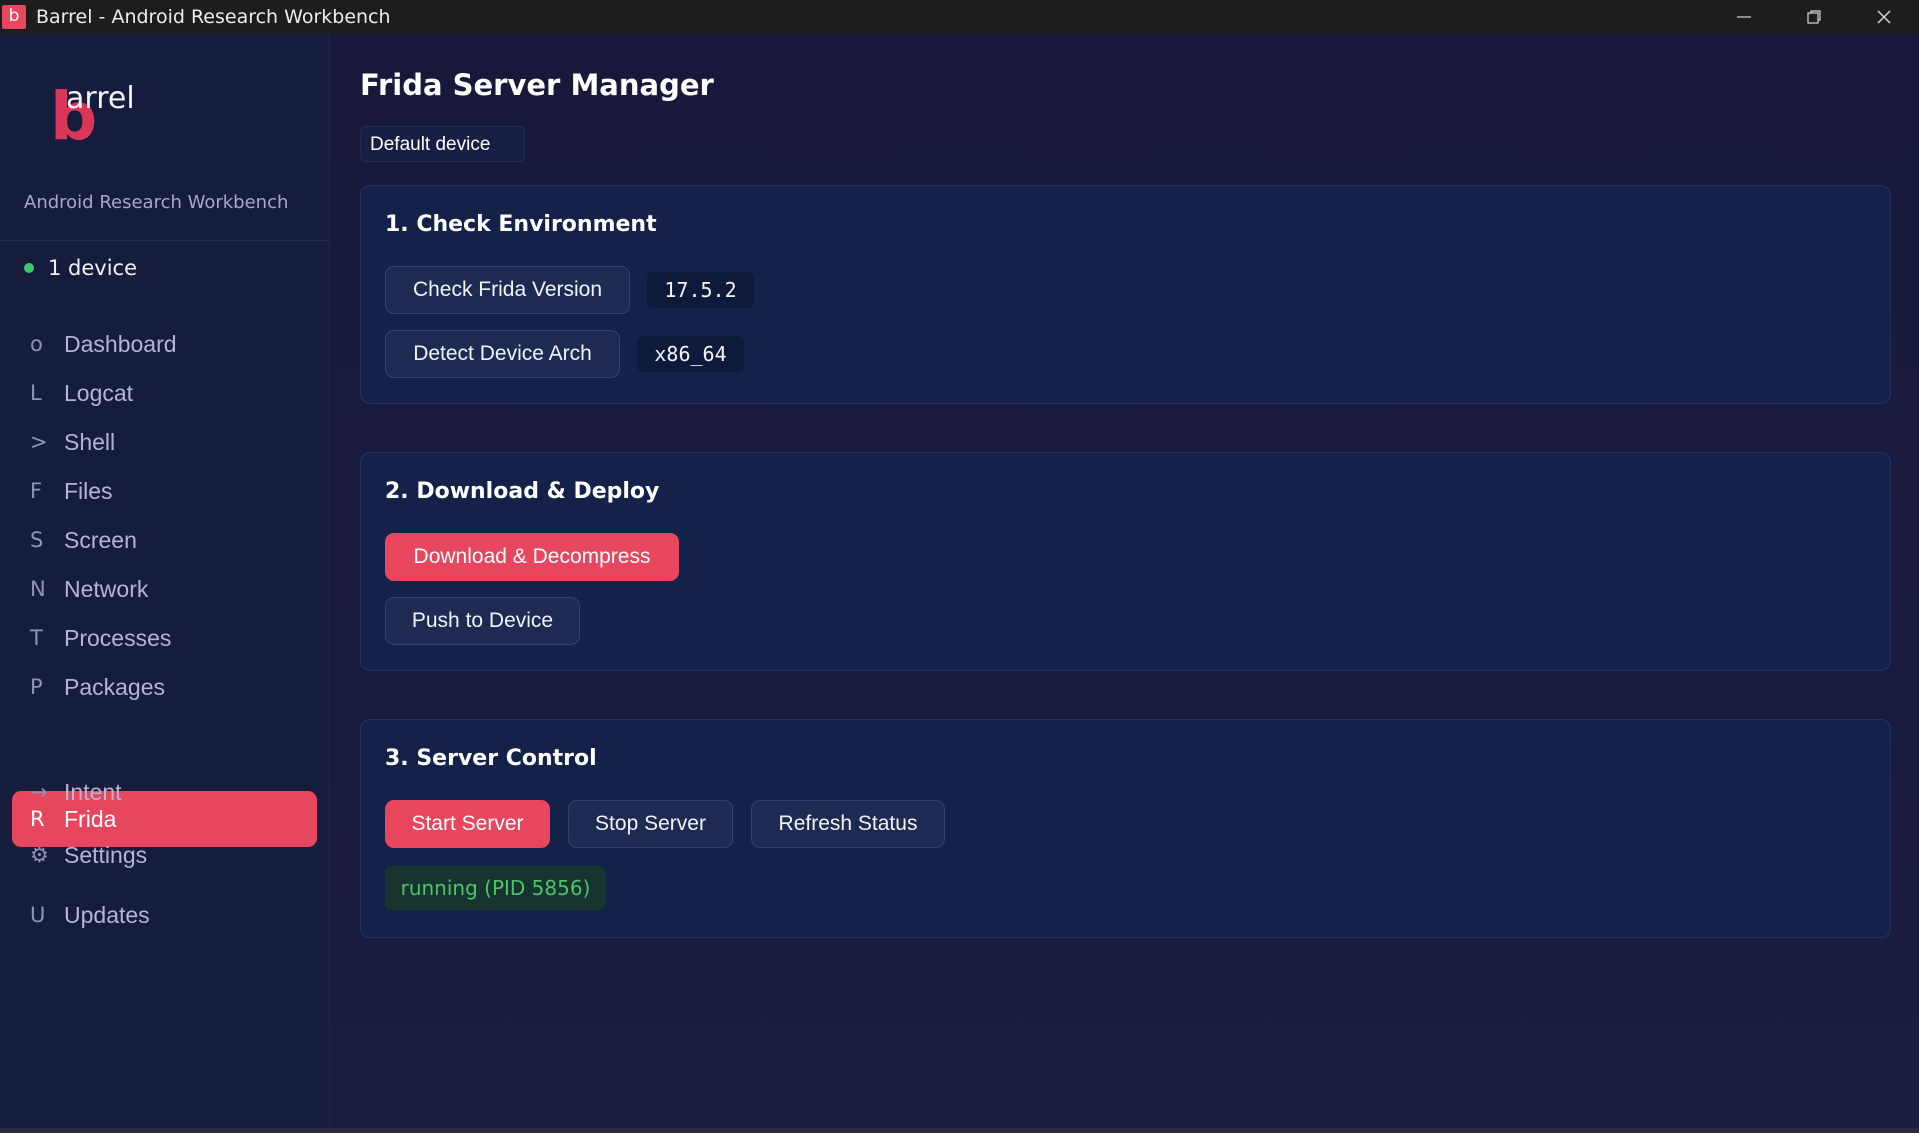  I want to click on logo-wordmark: arrel, so click(100, 98).